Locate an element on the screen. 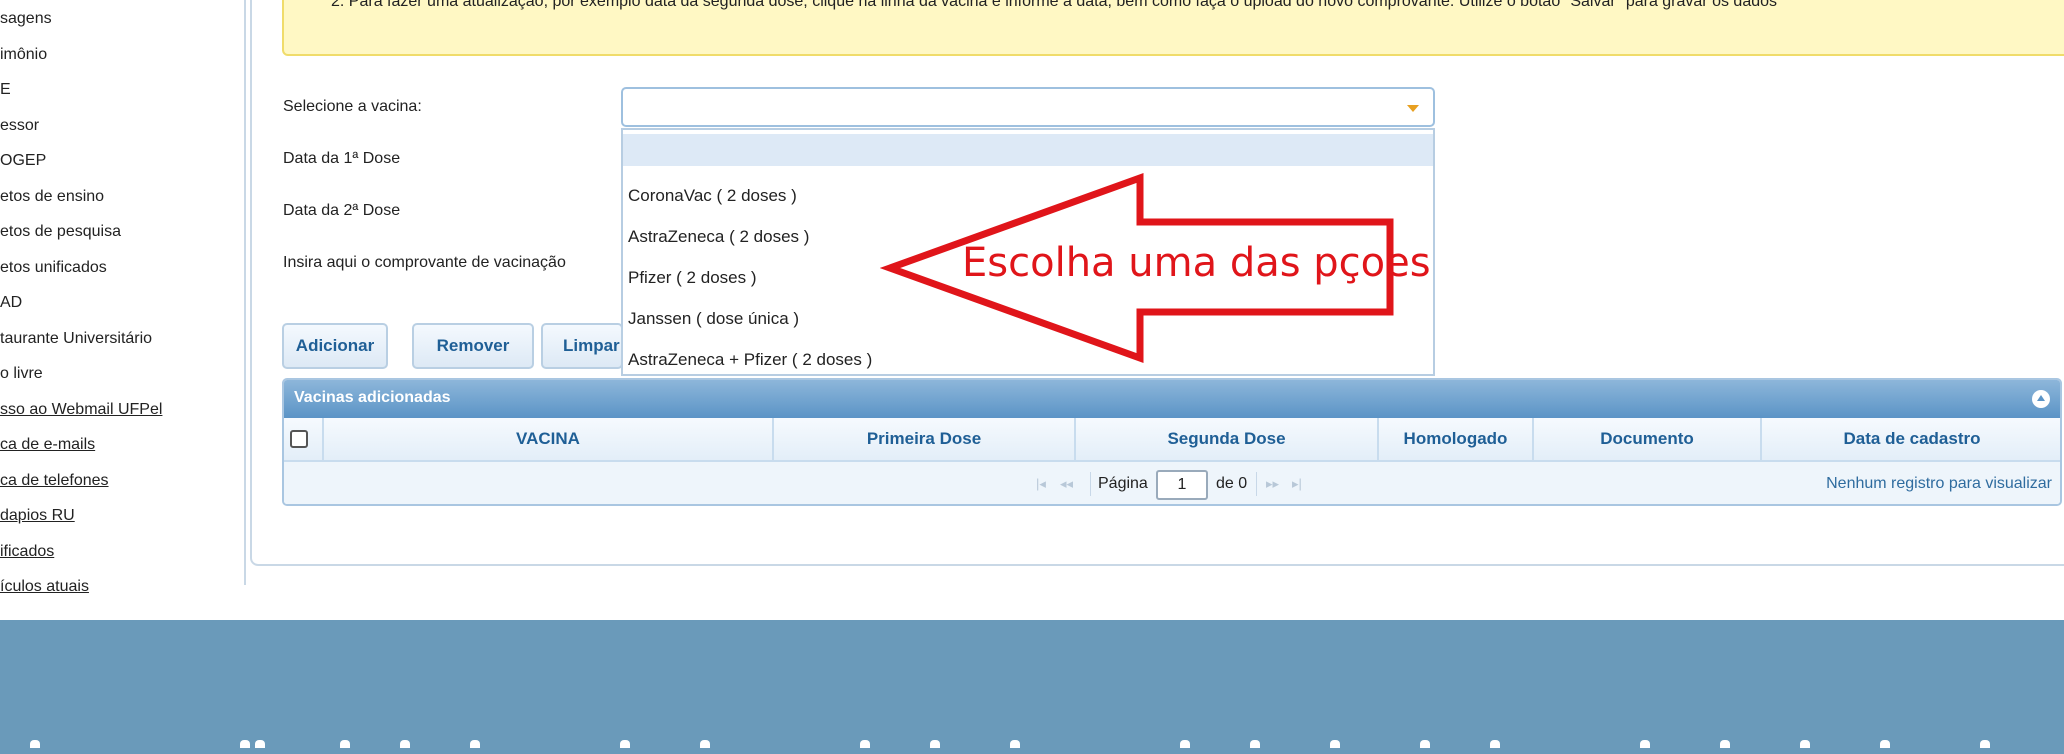 The image size is (2064, 754). dropdown-empty-option is located at coordinates (1028, 150).